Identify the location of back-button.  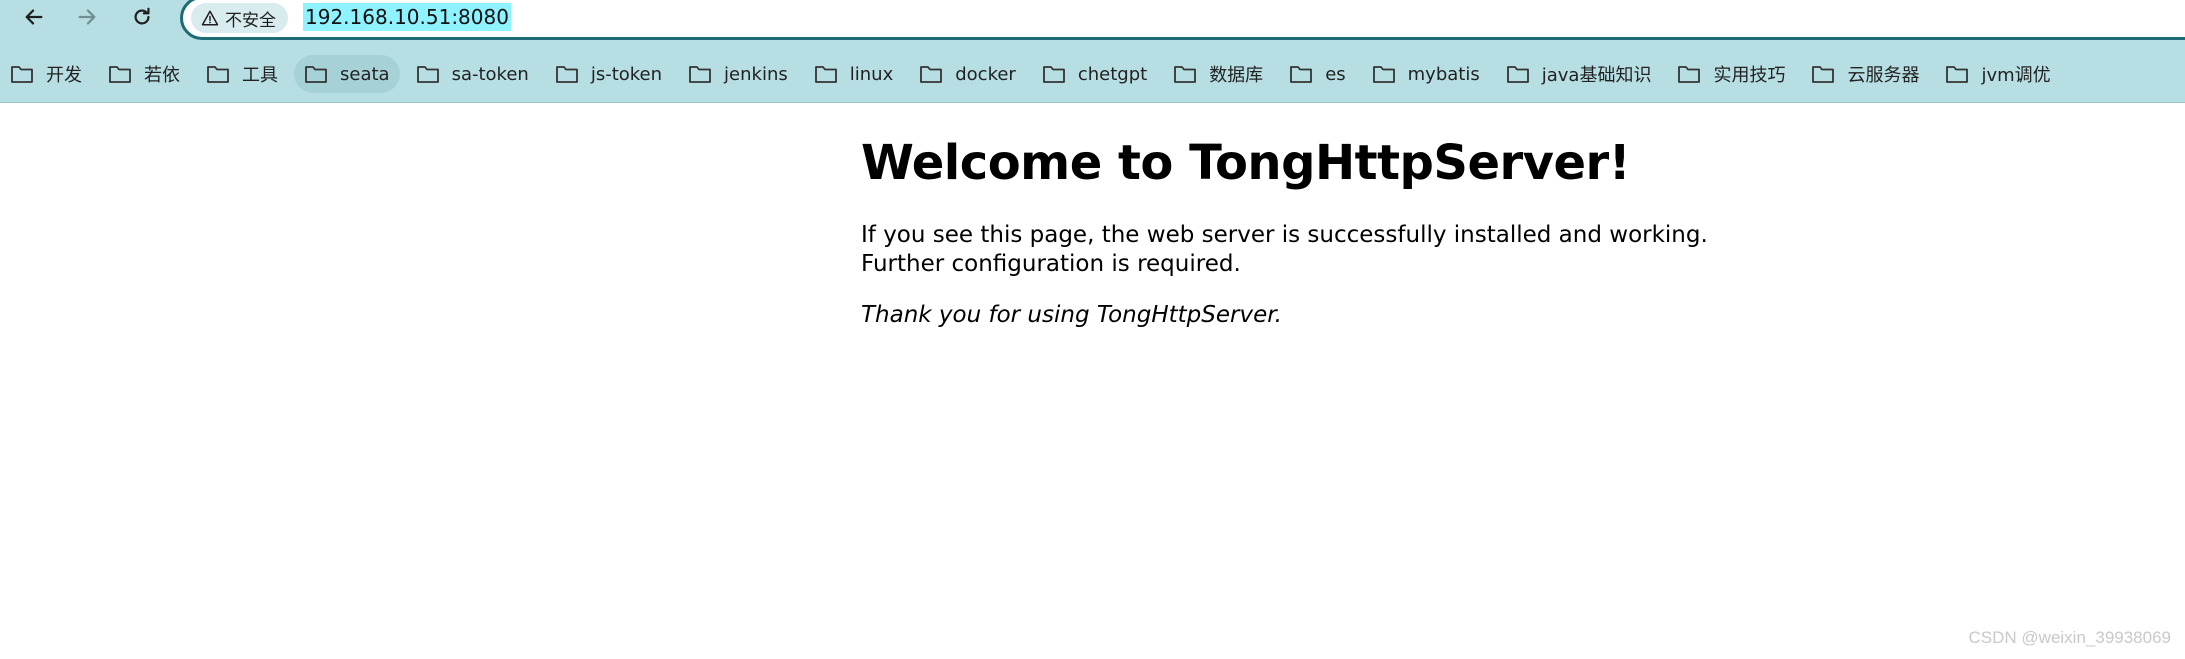
(34, 17).